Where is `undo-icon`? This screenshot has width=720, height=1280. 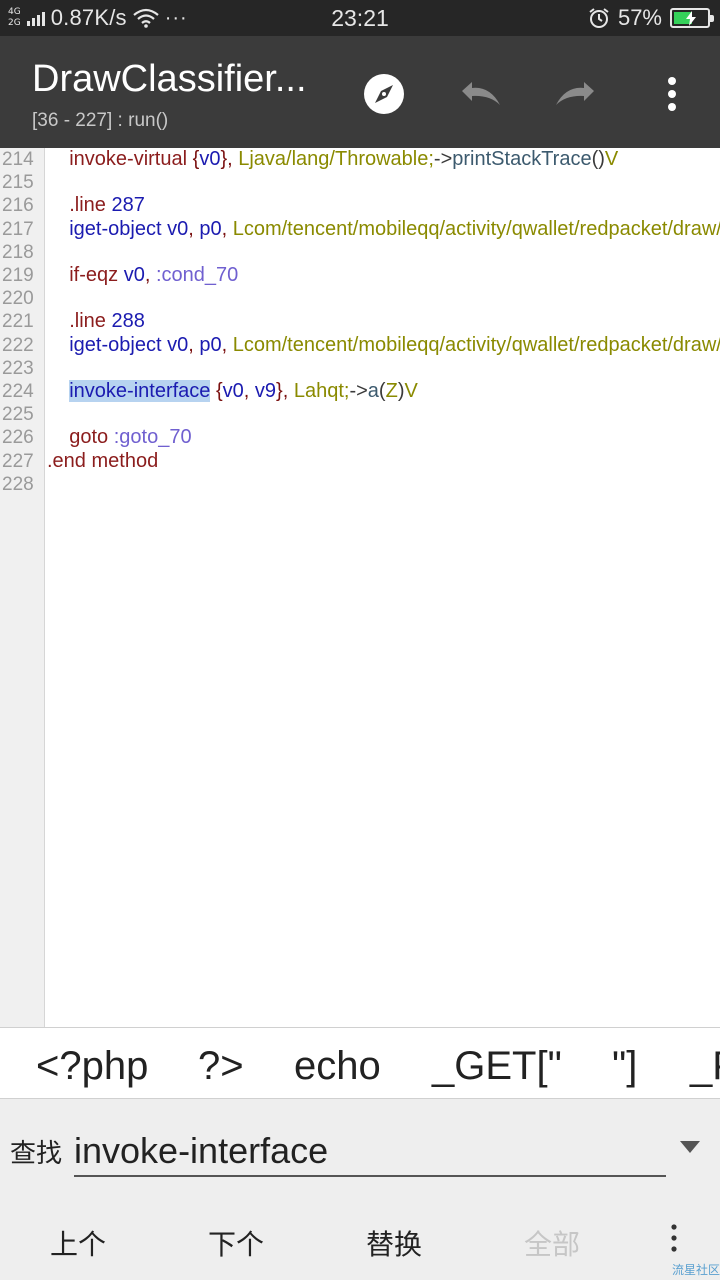
undo-icon is located at coordinates (481, 93).